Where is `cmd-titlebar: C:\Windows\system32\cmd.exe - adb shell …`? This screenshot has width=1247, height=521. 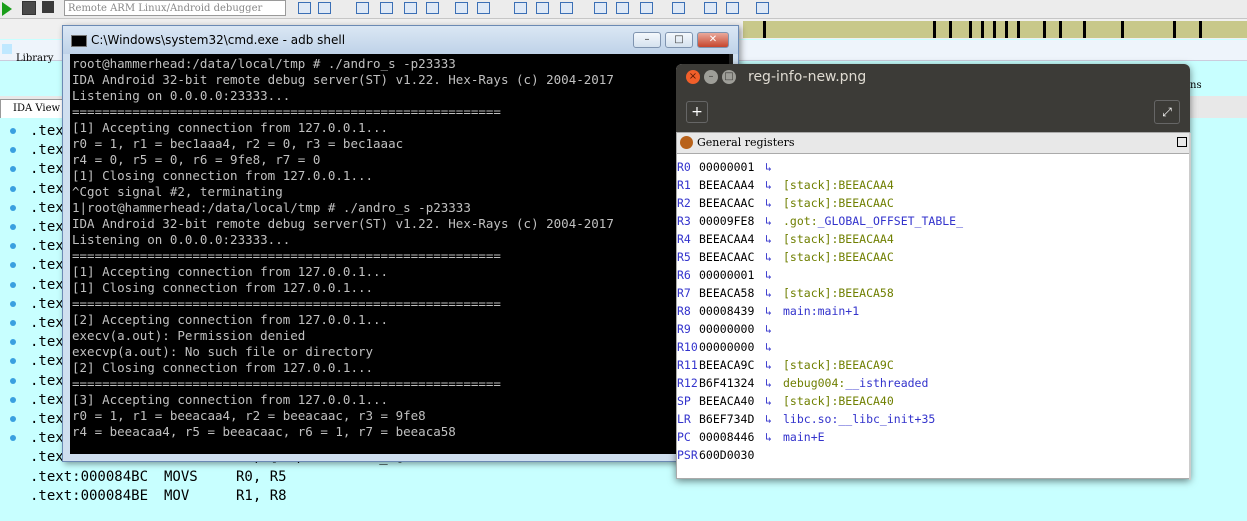 cmd-titlebar: C:\Windows\system32\cmd.exe - adb shell … is located at coordinates (400, 40).